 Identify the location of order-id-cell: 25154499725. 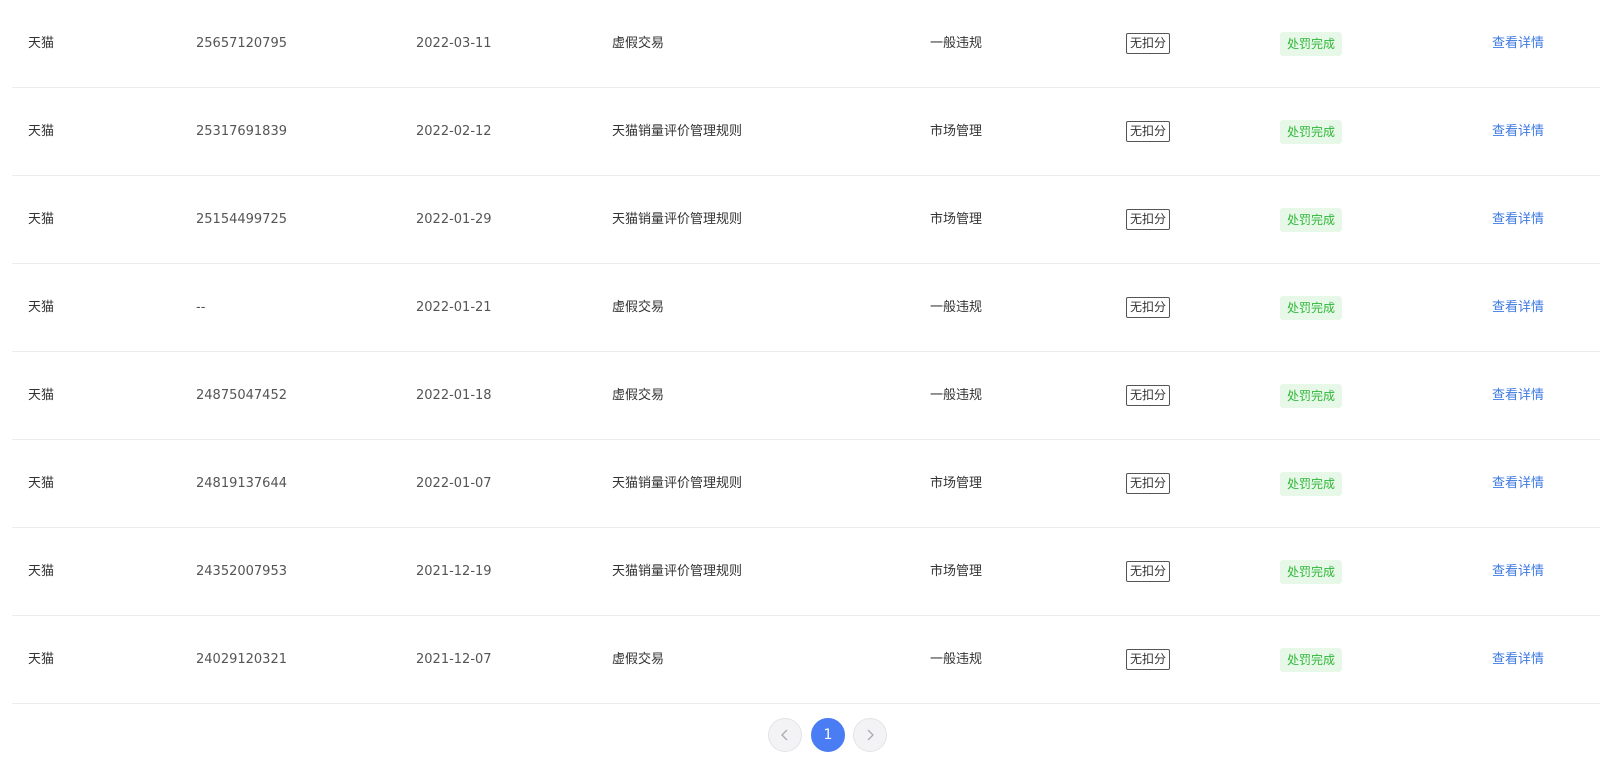
(241, 219).